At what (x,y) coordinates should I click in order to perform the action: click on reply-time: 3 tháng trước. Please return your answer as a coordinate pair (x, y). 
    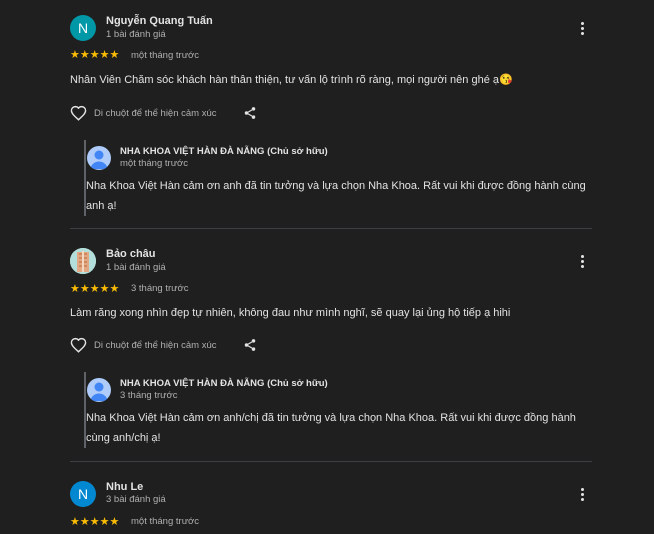
    Looking at the image, I should click on (149, 395).